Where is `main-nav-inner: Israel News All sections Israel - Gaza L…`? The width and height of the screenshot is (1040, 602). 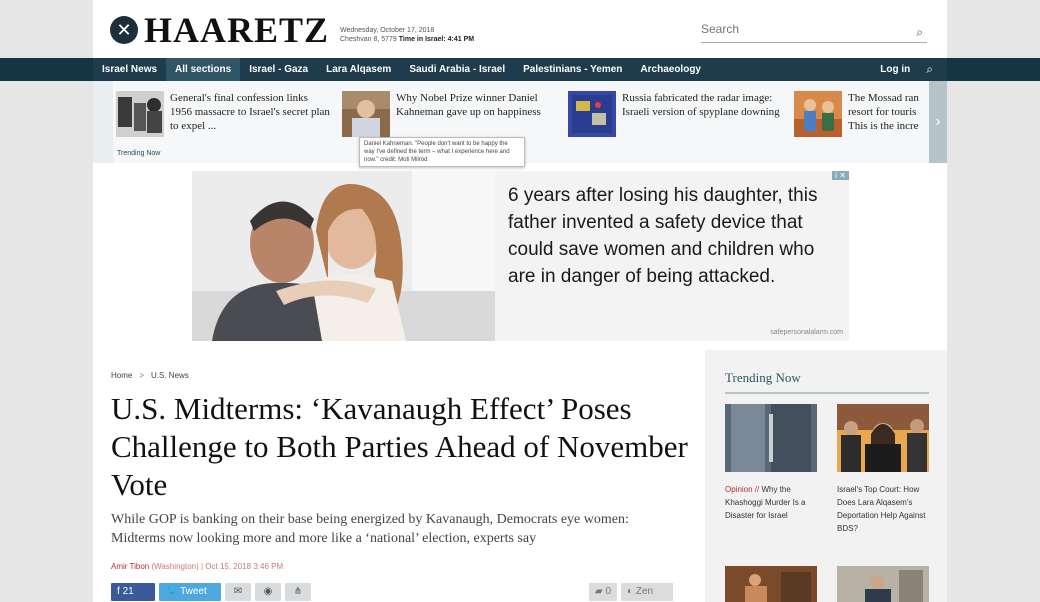
main-nav-inner: Israel News All sections Israel - Gaza L… is located at coordinates (520, 69).